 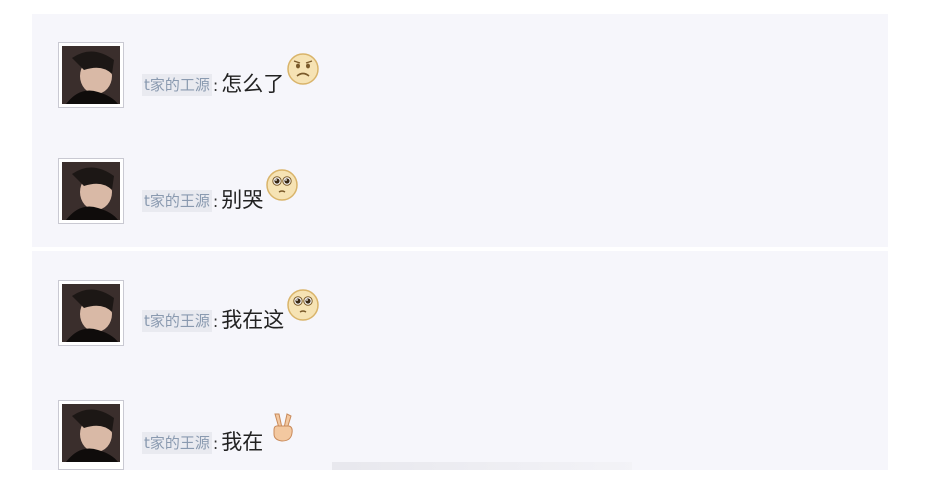 I want to click on comment-line: t家的工源 : 怎么了, so click(x=231, y=74).